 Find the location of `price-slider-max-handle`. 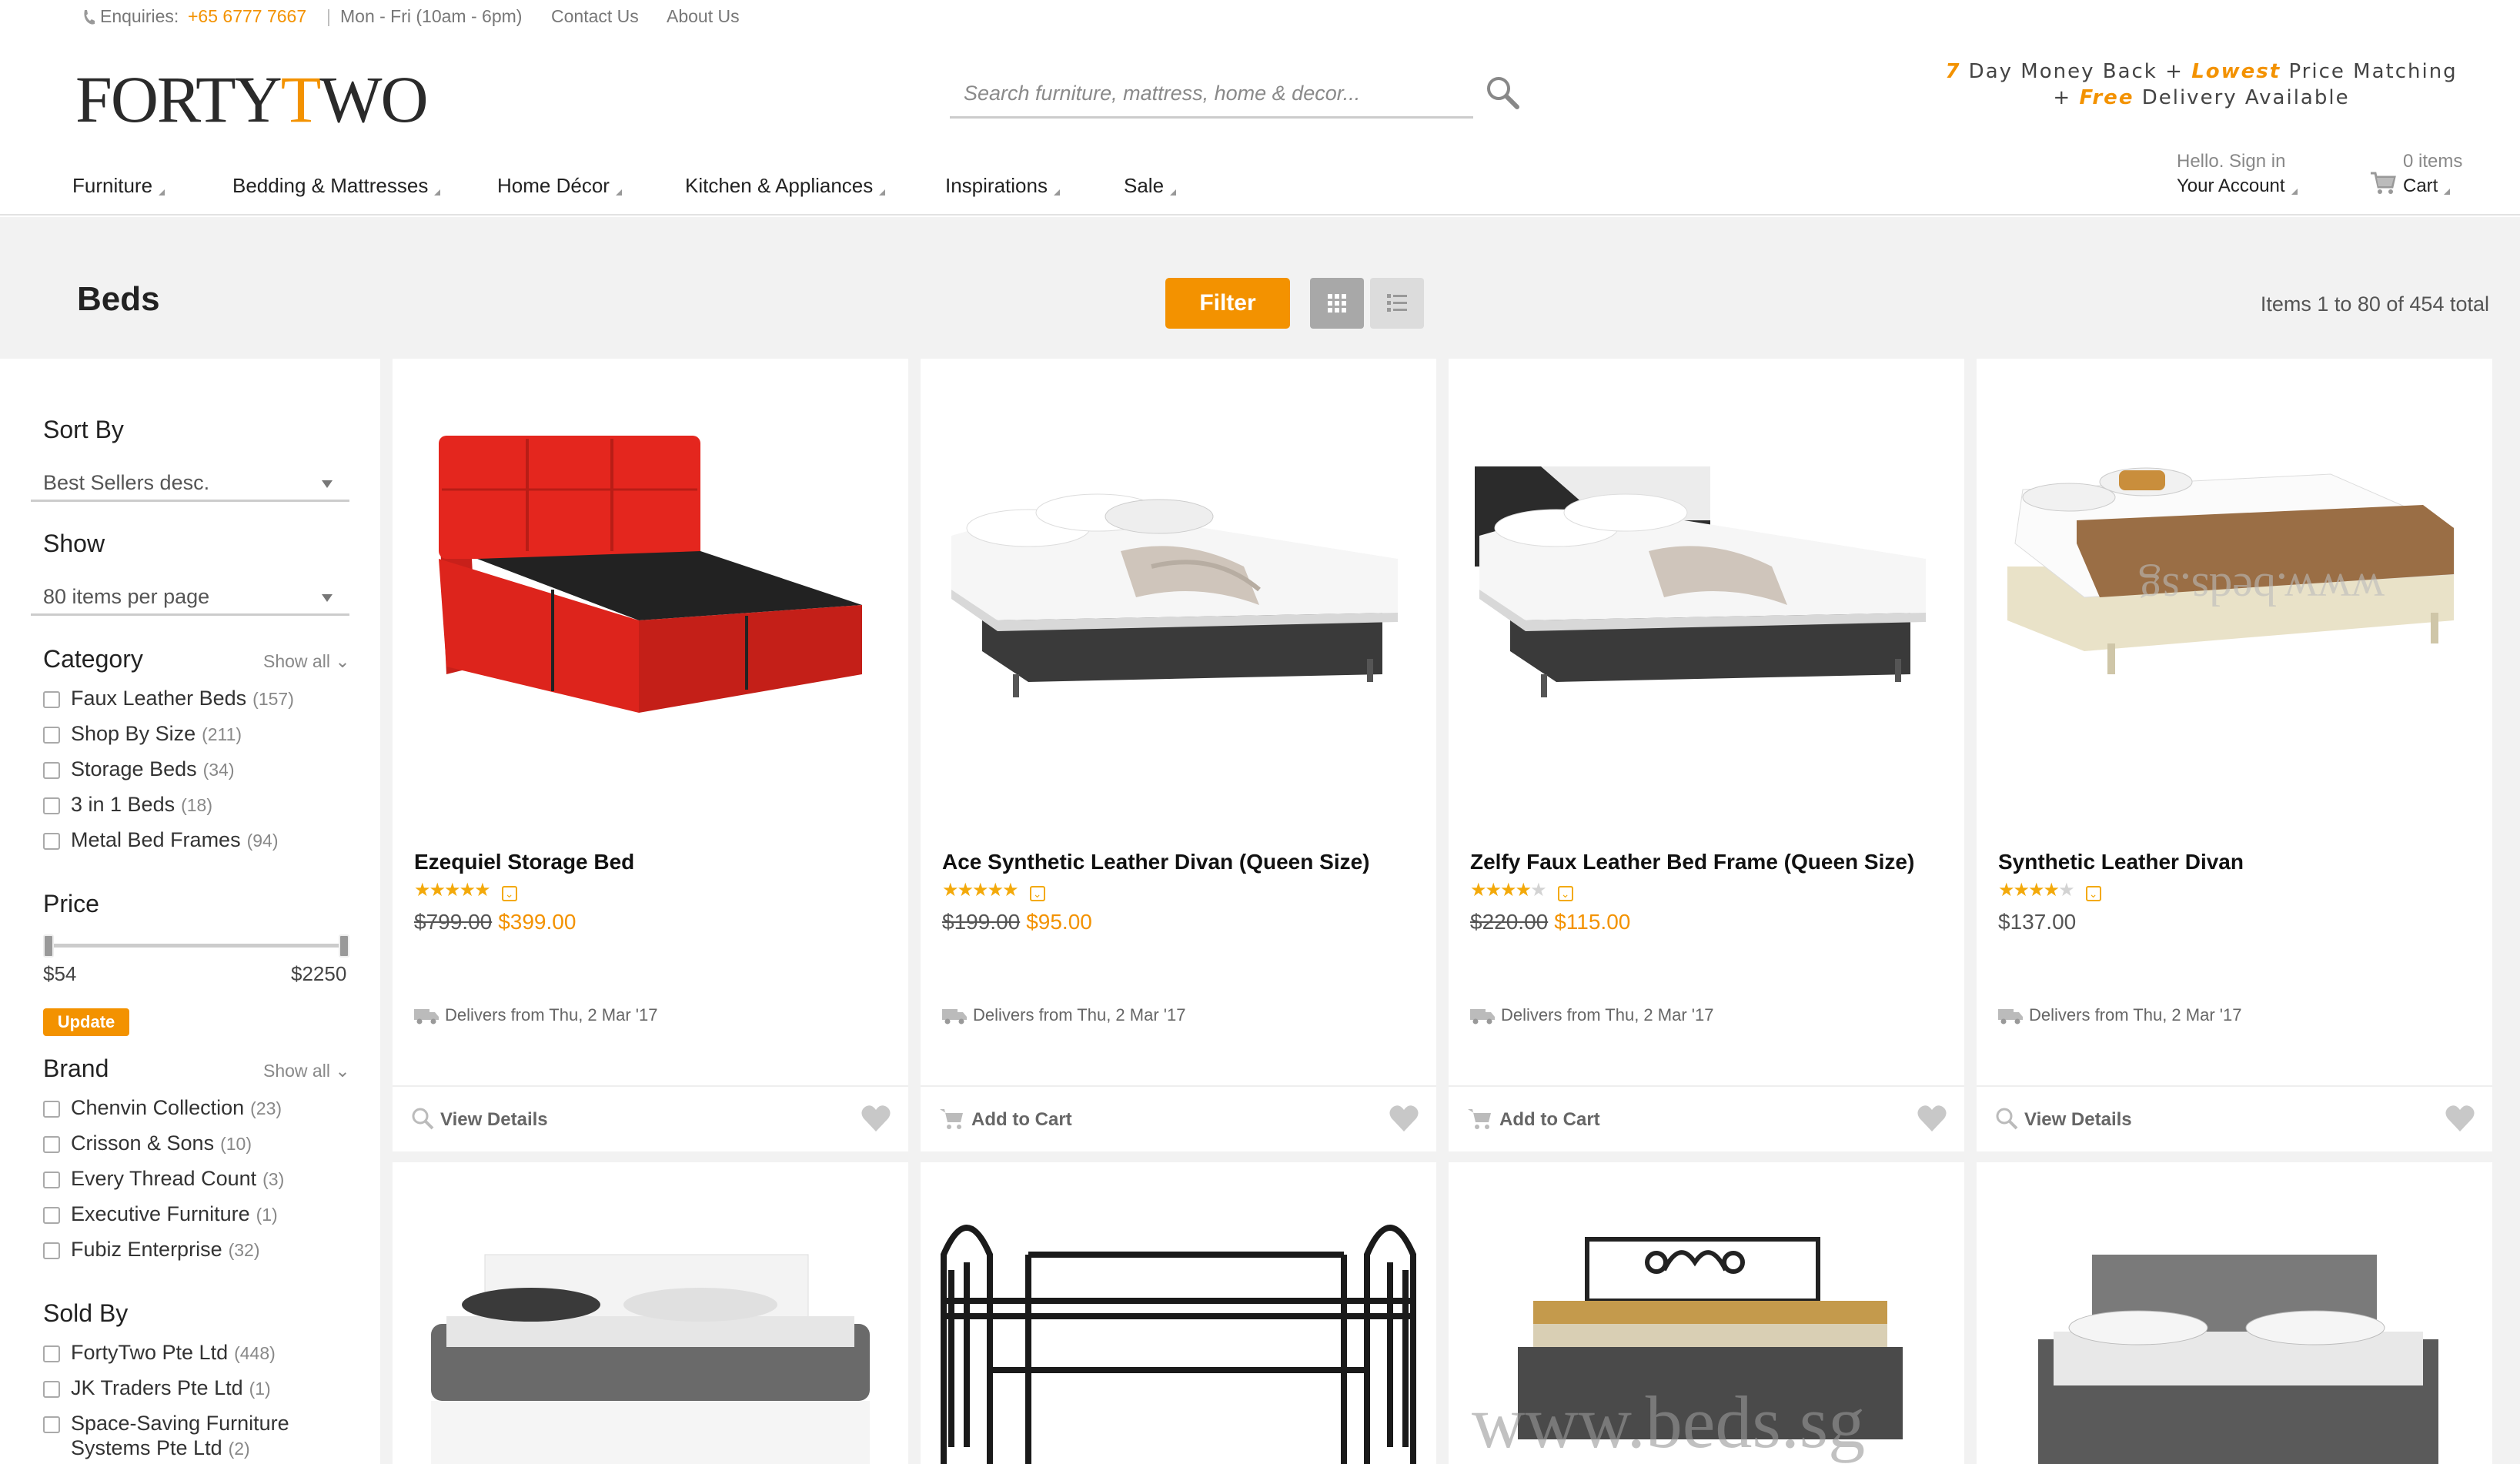

price-slider-max-handle is located at coordinates (344, 946).